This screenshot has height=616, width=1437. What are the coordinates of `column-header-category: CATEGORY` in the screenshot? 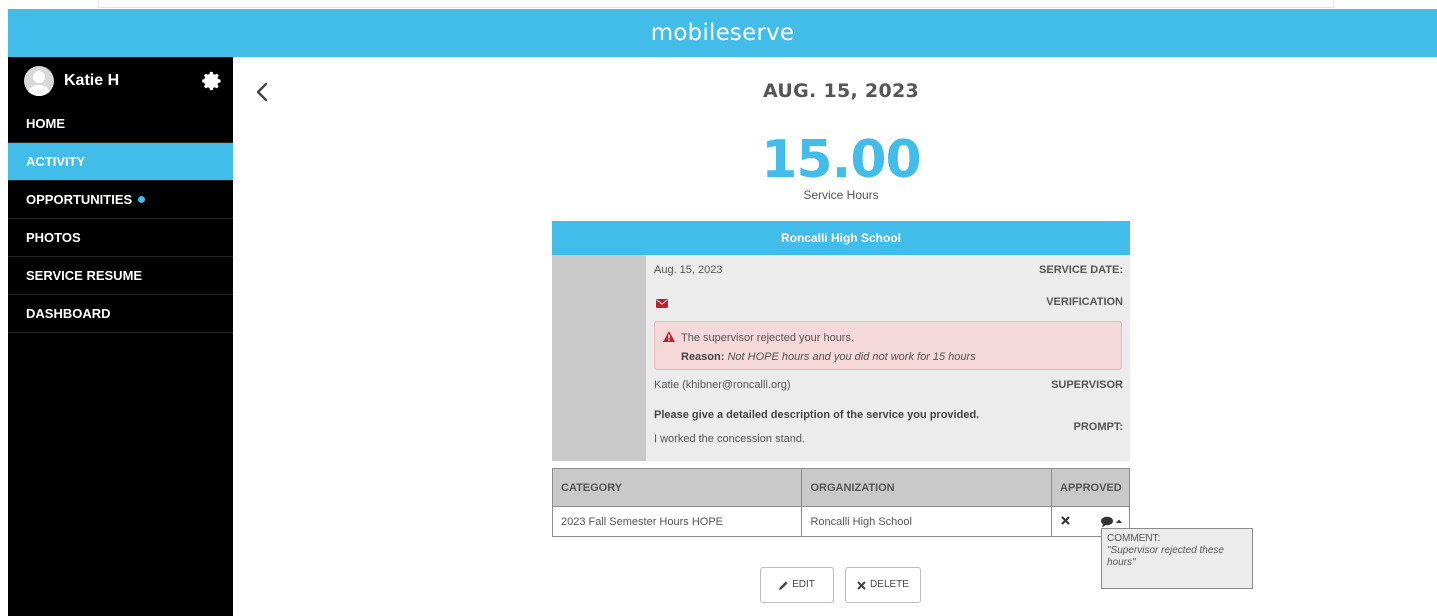 It's located at (677, 487).